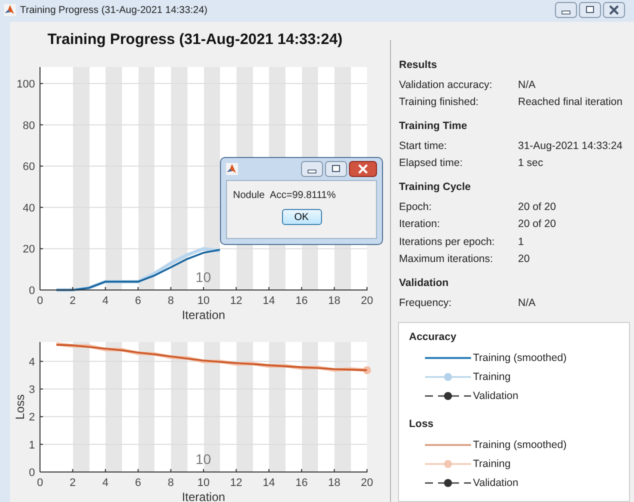 The width and height of the screenshot is (634, 502). I want to click on field-value: 20, so click(524, 259).